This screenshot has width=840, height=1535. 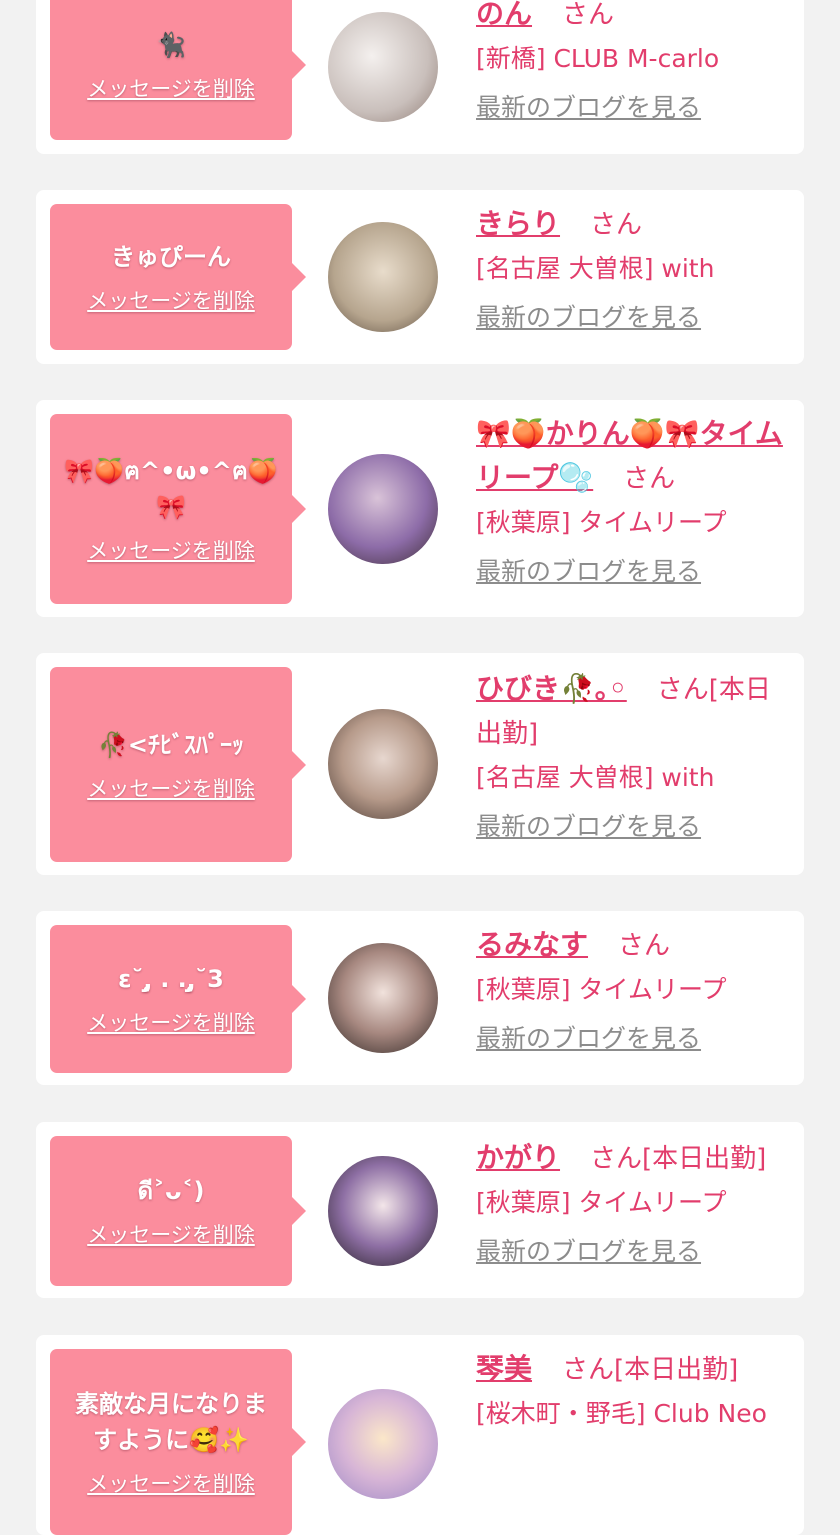 I want to click on cast-info: るみなす さん [秋葉原] タイムリープ 最新のブログを見る, so click(x=631, y=991).